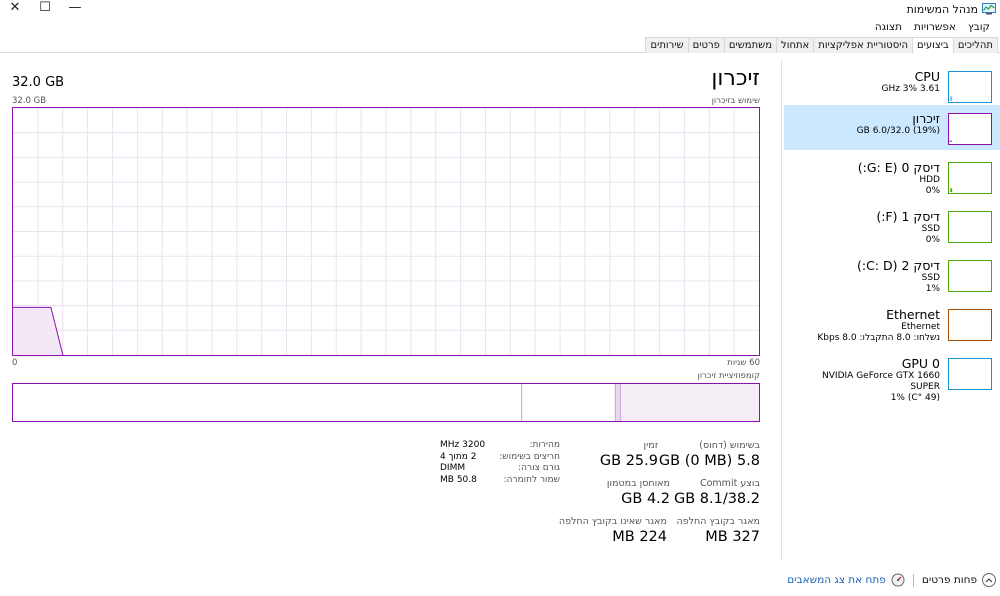 The width and height of the screenshot is (1000, 596). What do you see at coordinates (898, 167) in the screenshot?
I see `sidebar-item-title: דיסק 0 (G: E:)` at bounding box center [898, 167].